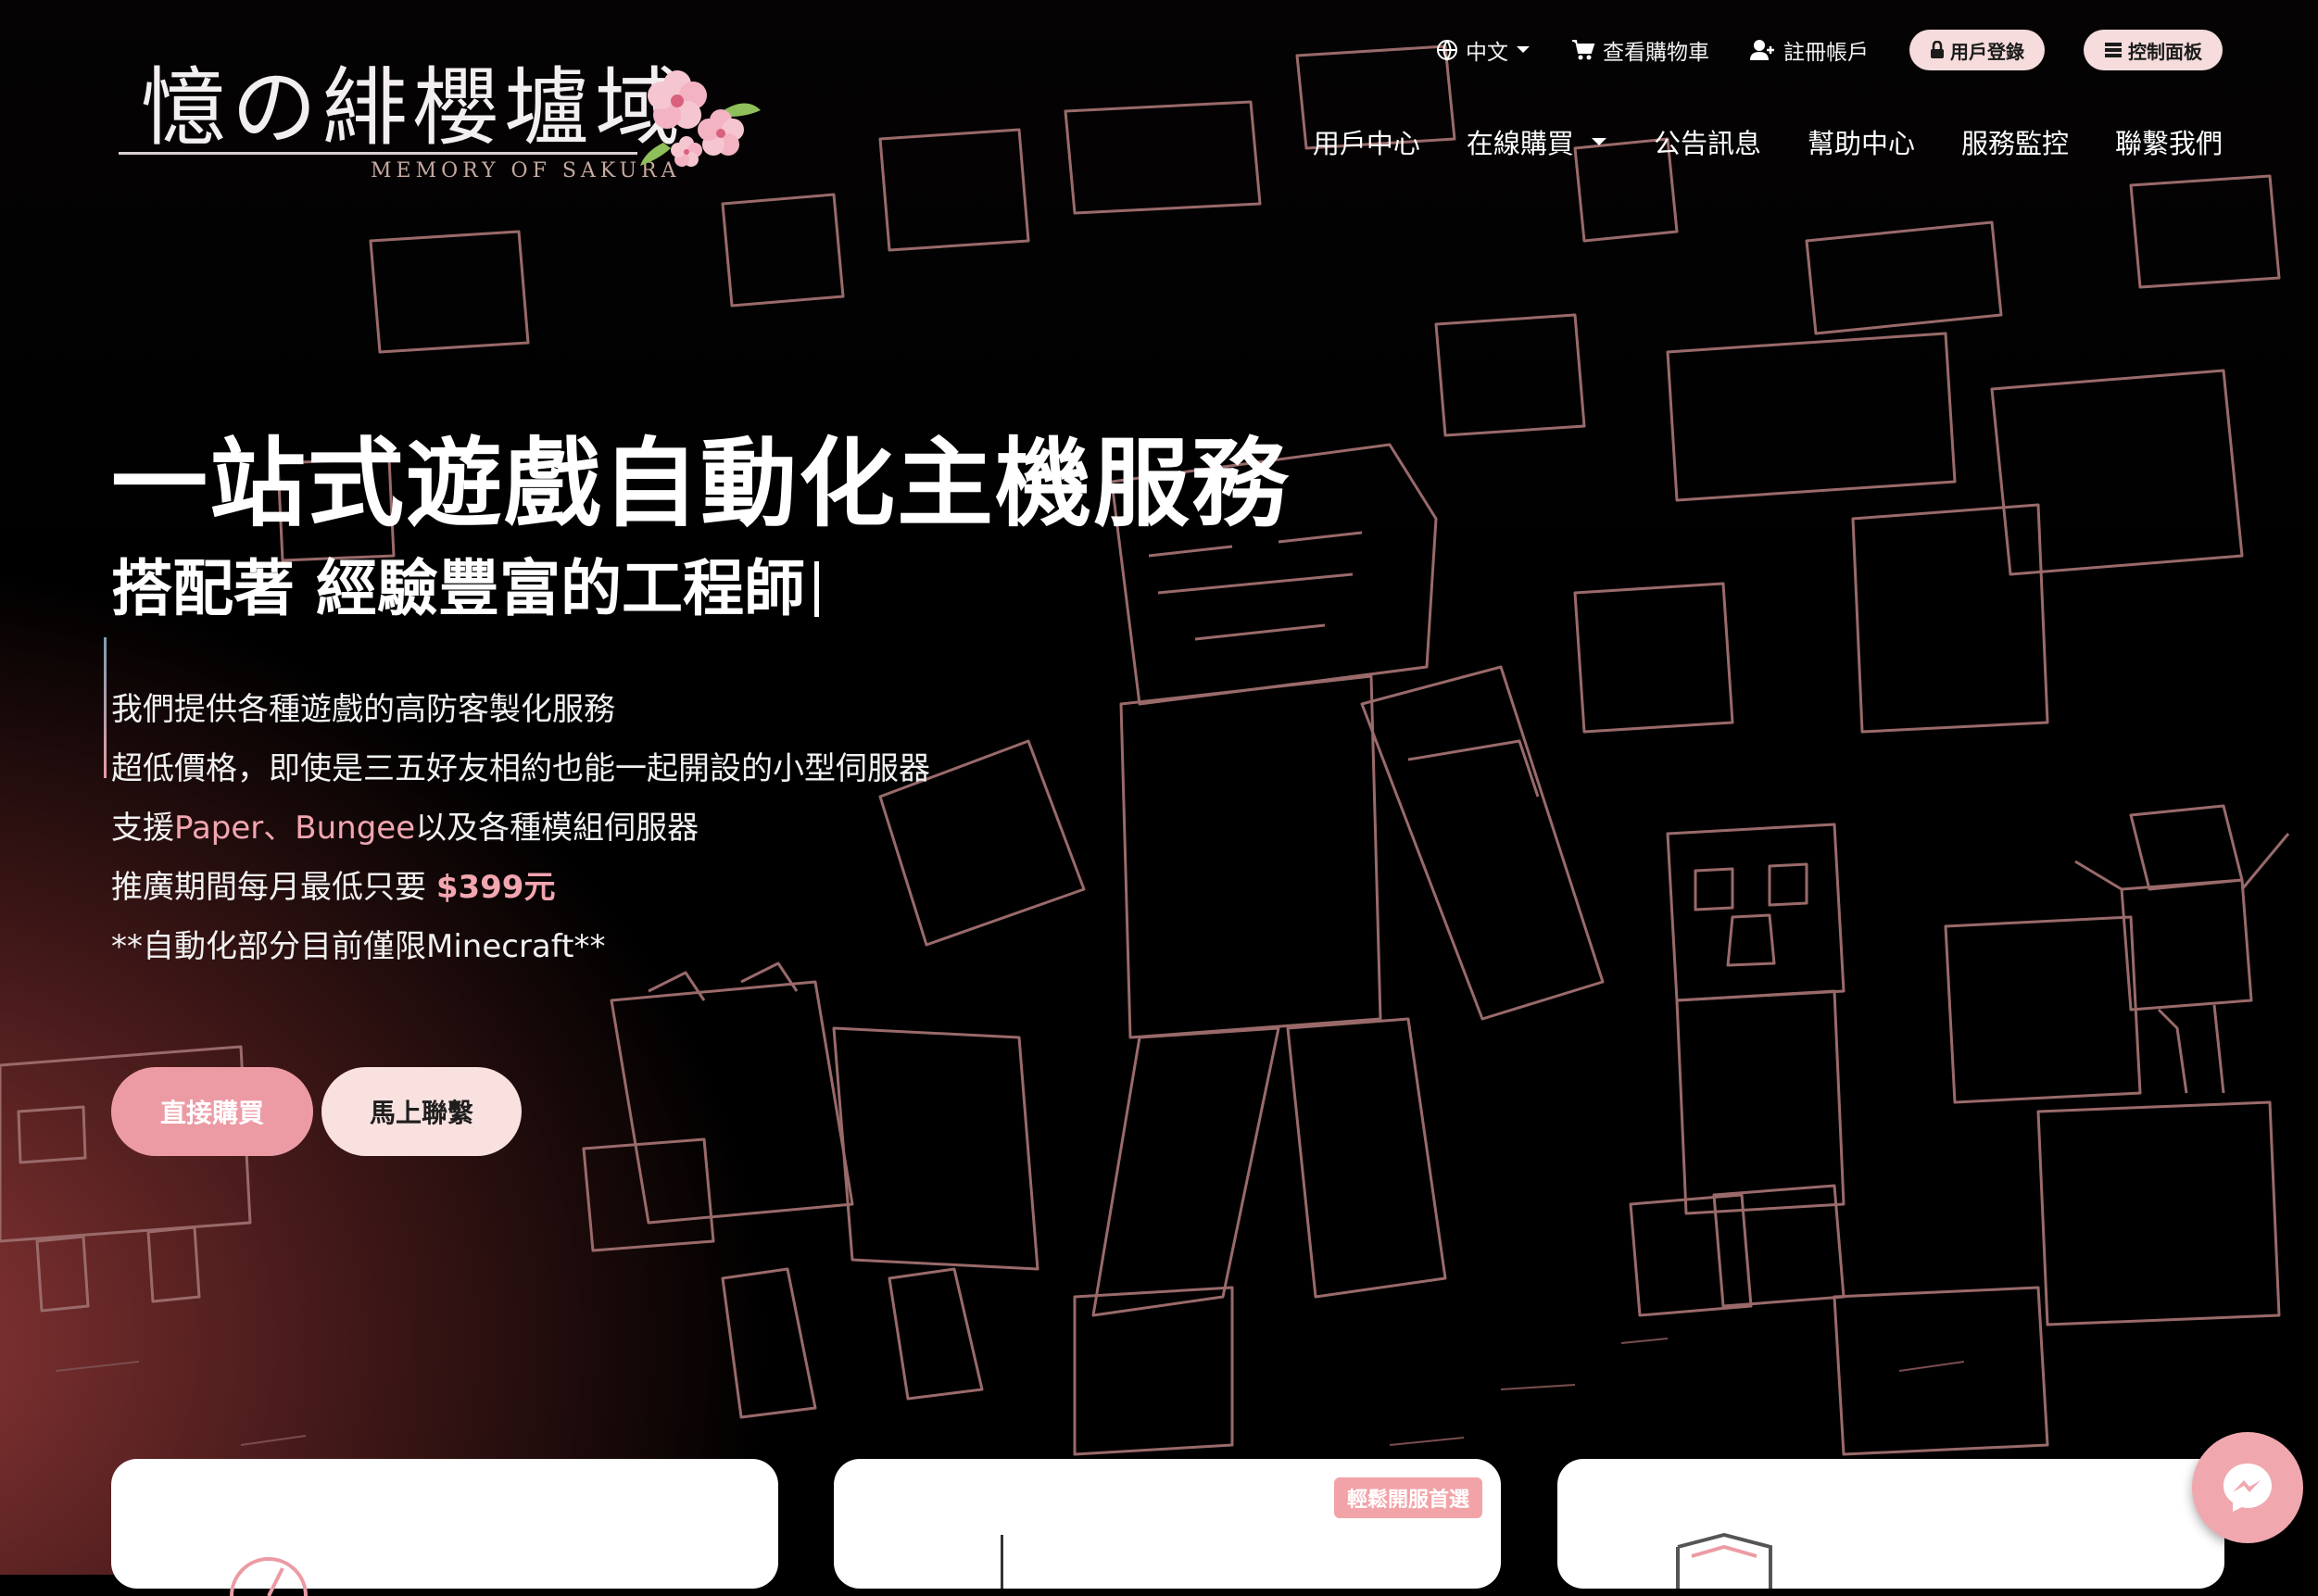 This screenshot has height=1596, width=2318. Describe the element at coordinates (1447, 50) in the screenshot. I see `globe-icon` at that location.